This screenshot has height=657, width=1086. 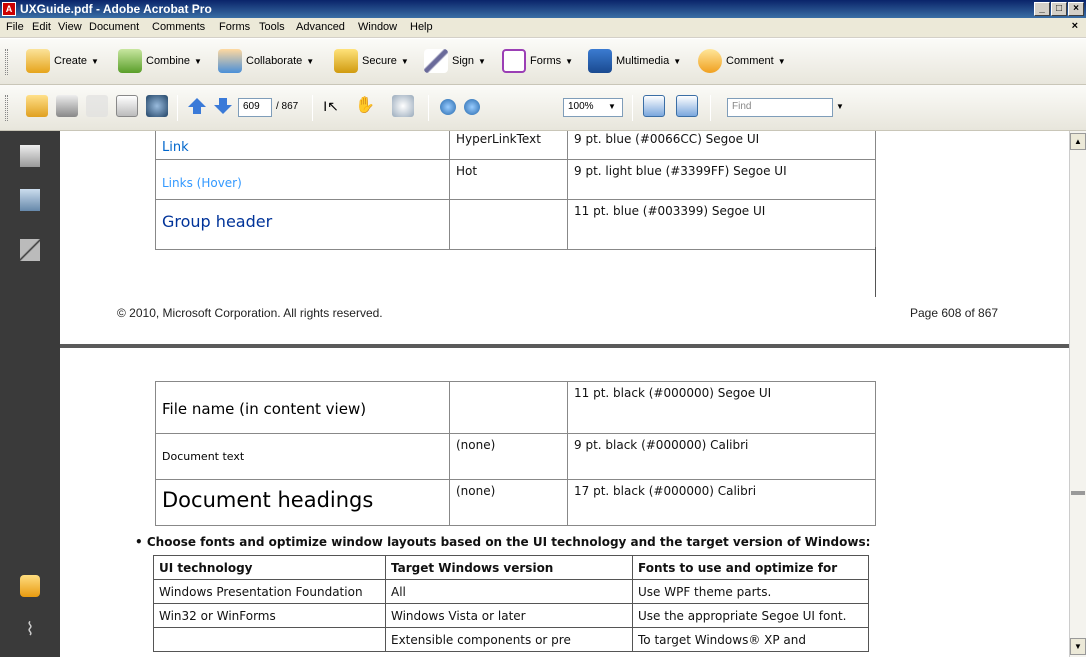 What do you see at coordinates (721, 502) in the screenshot?
I see `description-cell: 17 pt. black (#000000) Calibri` at bounding box center [721, 502].